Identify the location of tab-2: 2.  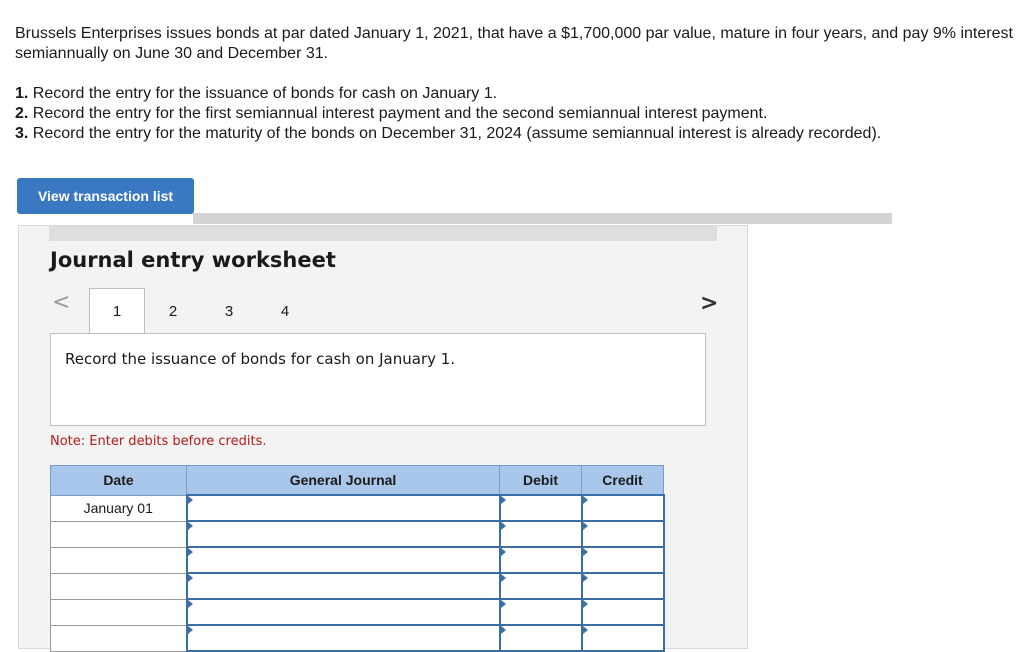
(173, 311).